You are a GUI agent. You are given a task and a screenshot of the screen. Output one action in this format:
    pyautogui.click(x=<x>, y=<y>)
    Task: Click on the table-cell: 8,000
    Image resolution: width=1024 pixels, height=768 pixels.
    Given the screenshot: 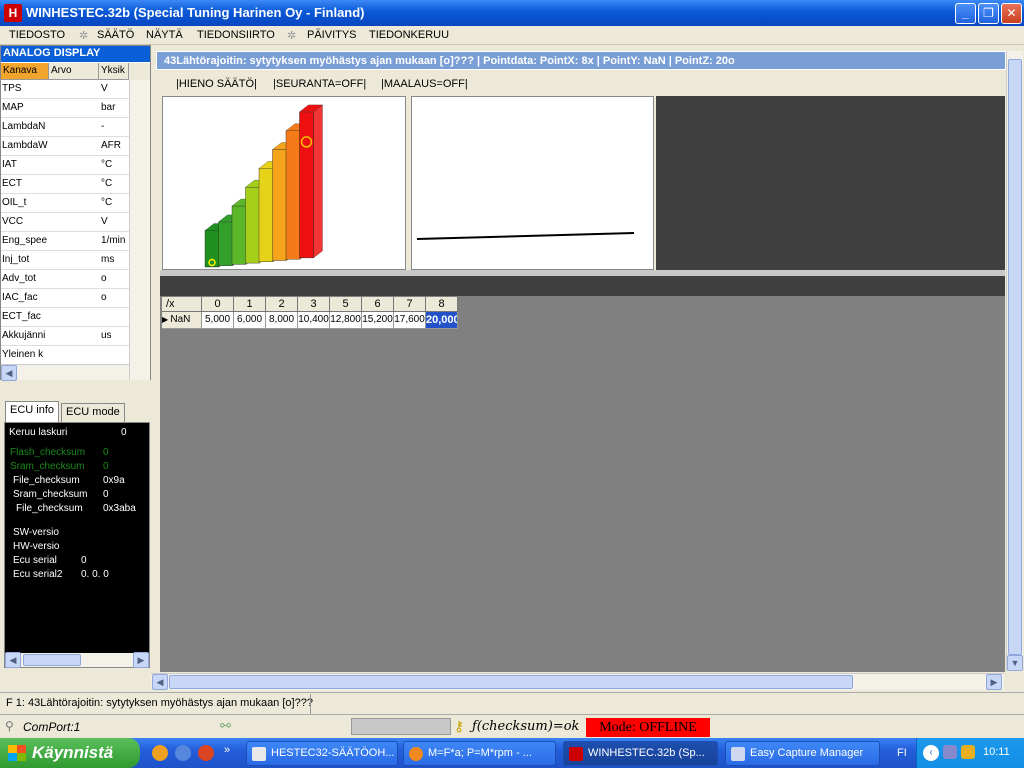 What is the action you would take?
    pyautogui.click(x=282, y=320)
    